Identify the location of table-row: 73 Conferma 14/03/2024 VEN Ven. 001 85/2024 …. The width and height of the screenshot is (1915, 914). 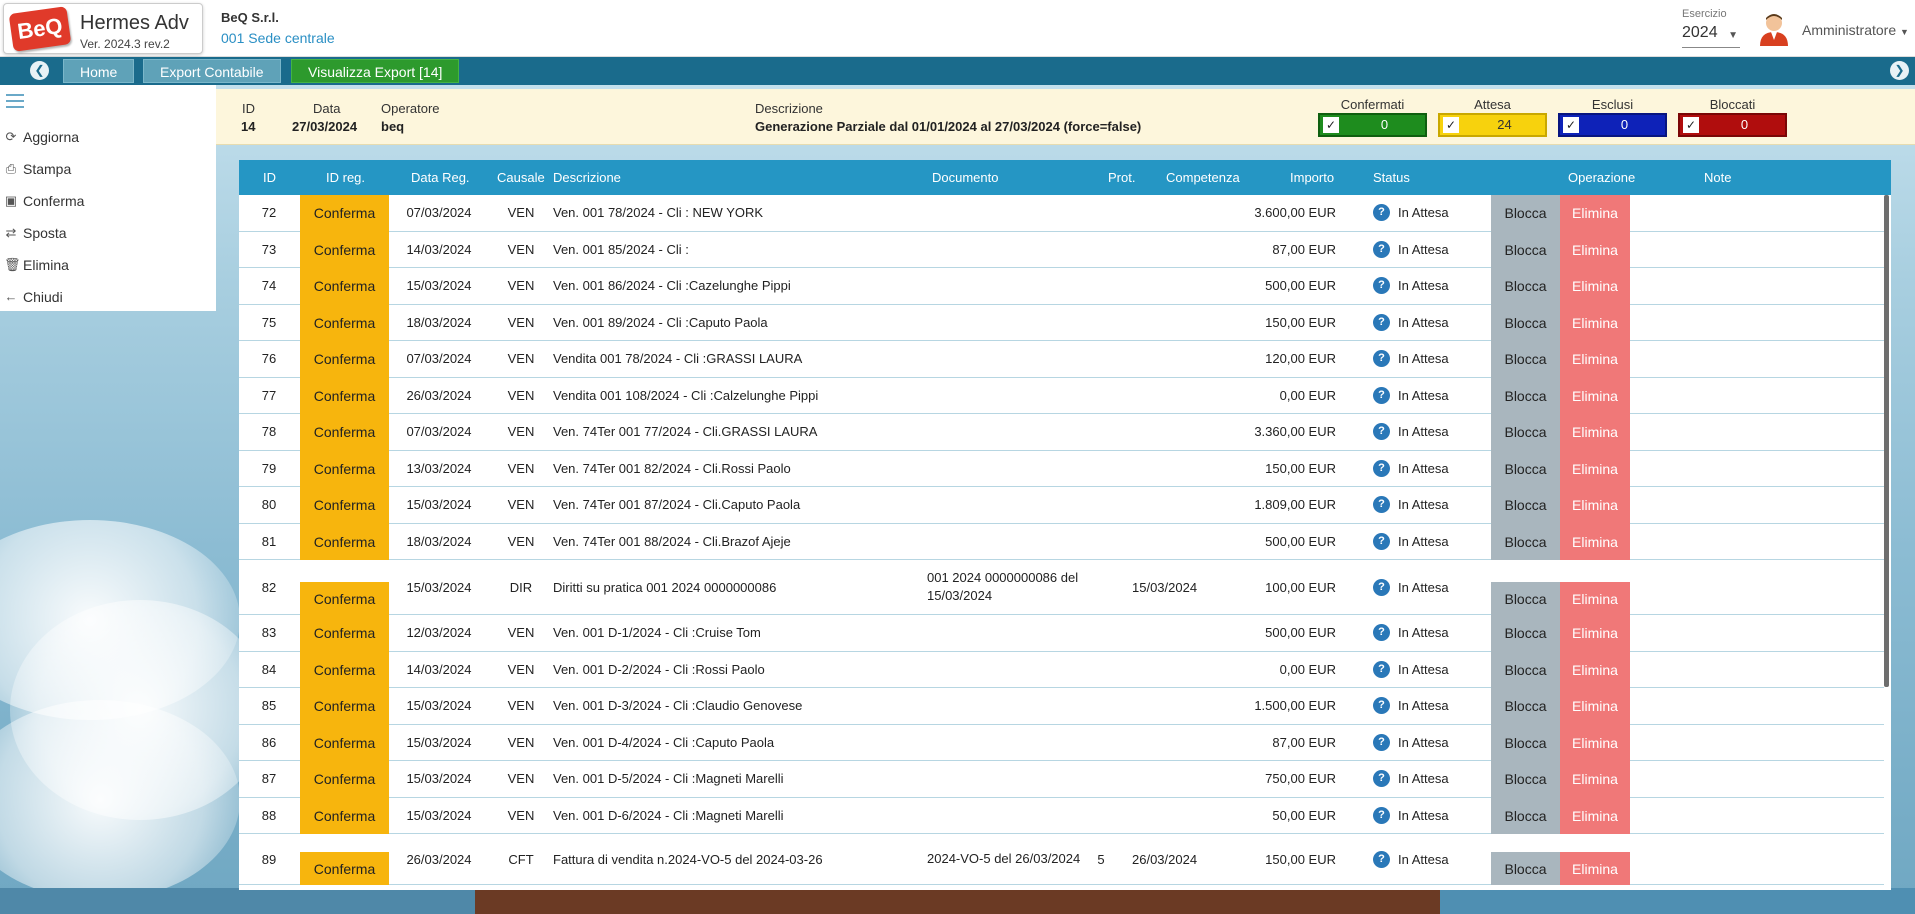
(1061, 249).